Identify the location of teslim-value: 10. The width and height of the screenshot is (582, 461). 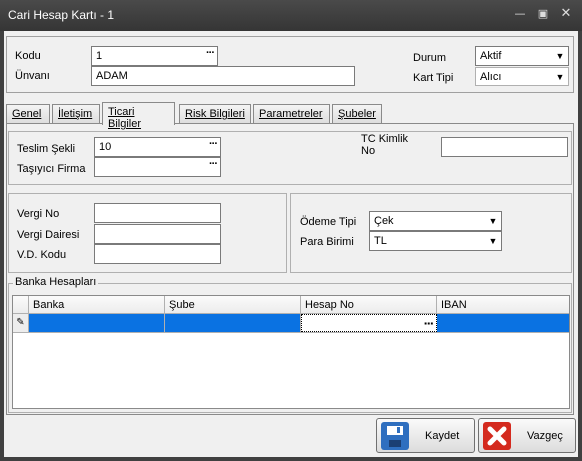
(105, 147).